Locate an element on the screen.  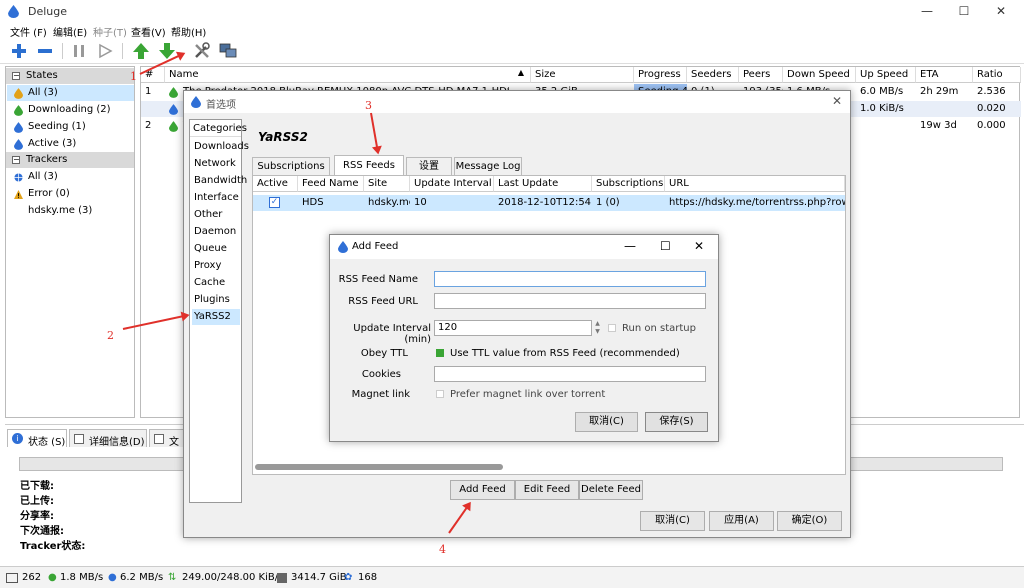
tab-status: i 状态 (S) is located at coordinates (37, 438).